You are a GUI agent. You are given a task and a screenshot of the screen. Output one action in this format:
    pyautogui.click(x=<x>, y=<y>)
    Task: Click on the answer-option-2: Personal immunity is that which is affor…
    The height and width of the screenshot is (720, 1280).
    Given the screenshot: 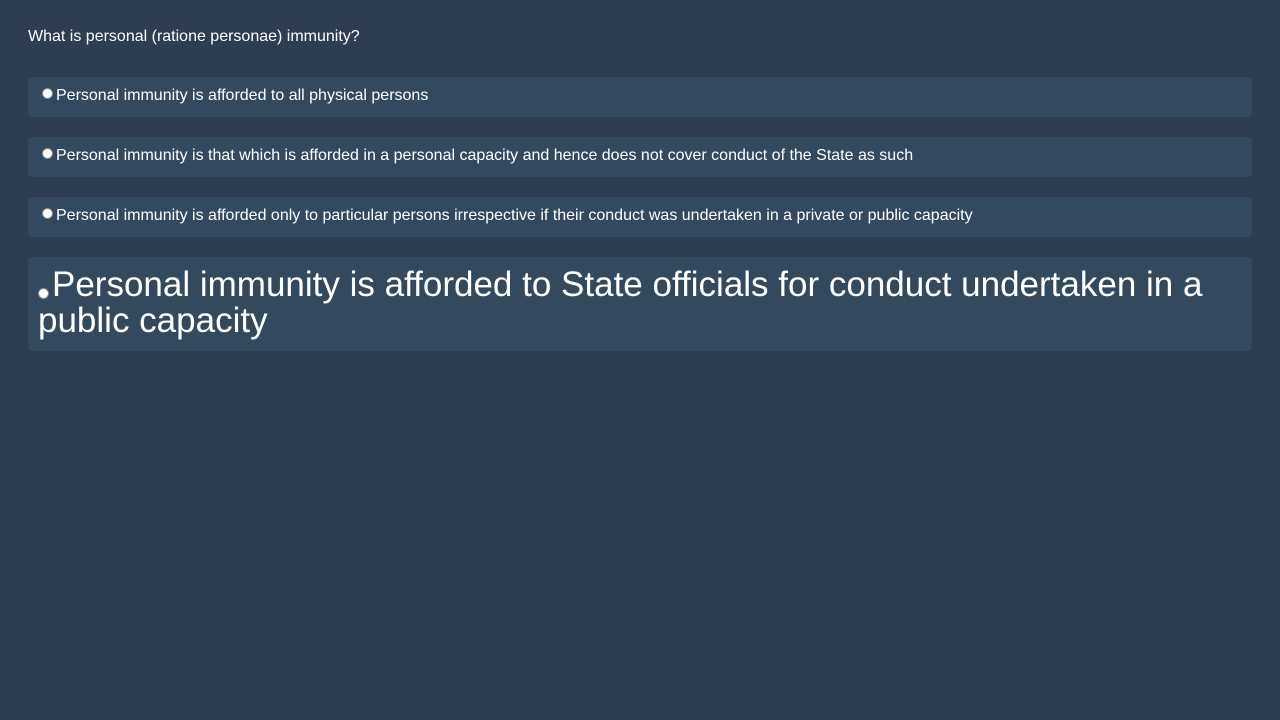 What is the action you would take?
    pyautogui.click(x=640, y=157)
    